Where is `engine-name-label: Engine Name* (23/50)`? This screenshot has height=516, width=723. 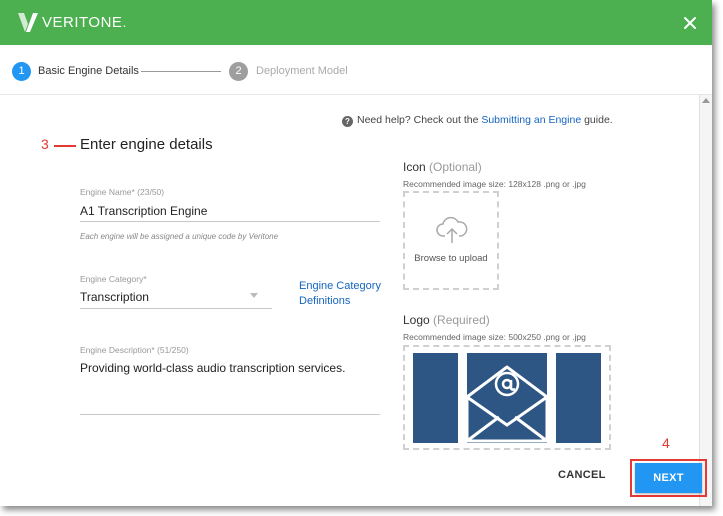
engine-name-label: Engine Name* (23/50) is located at coordinates (122, 192).